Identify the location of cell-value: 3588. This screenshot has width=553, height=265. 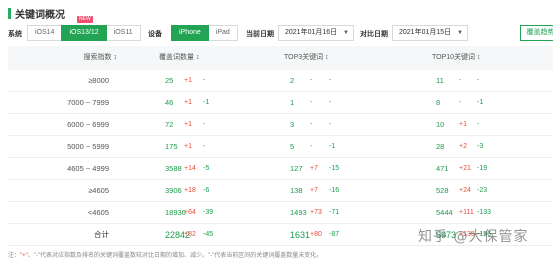
(173, 169).